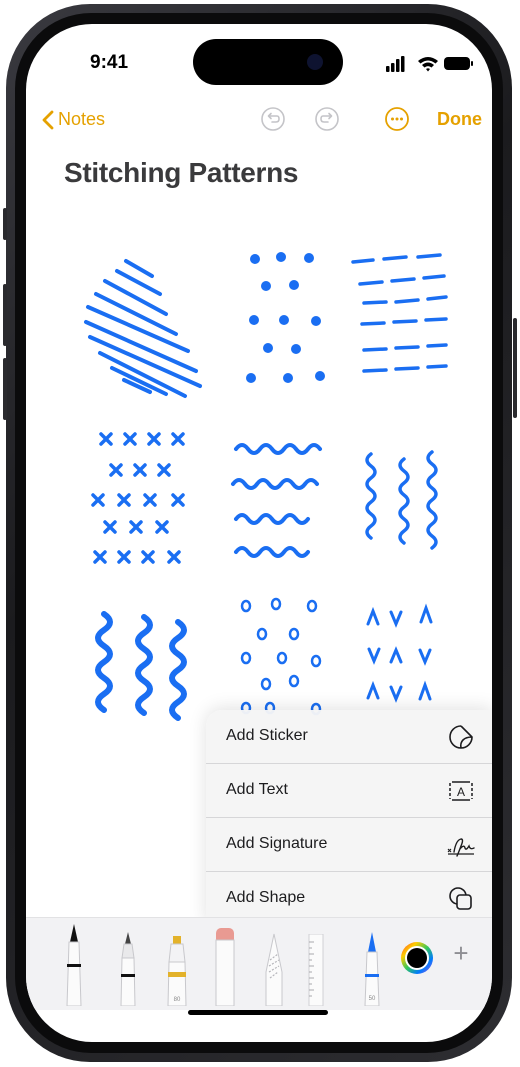 This screenshot has width=520, height=1067. Describe the element at coordinates (461, 847) in the screenshot. I see `signature-icon` at that location.